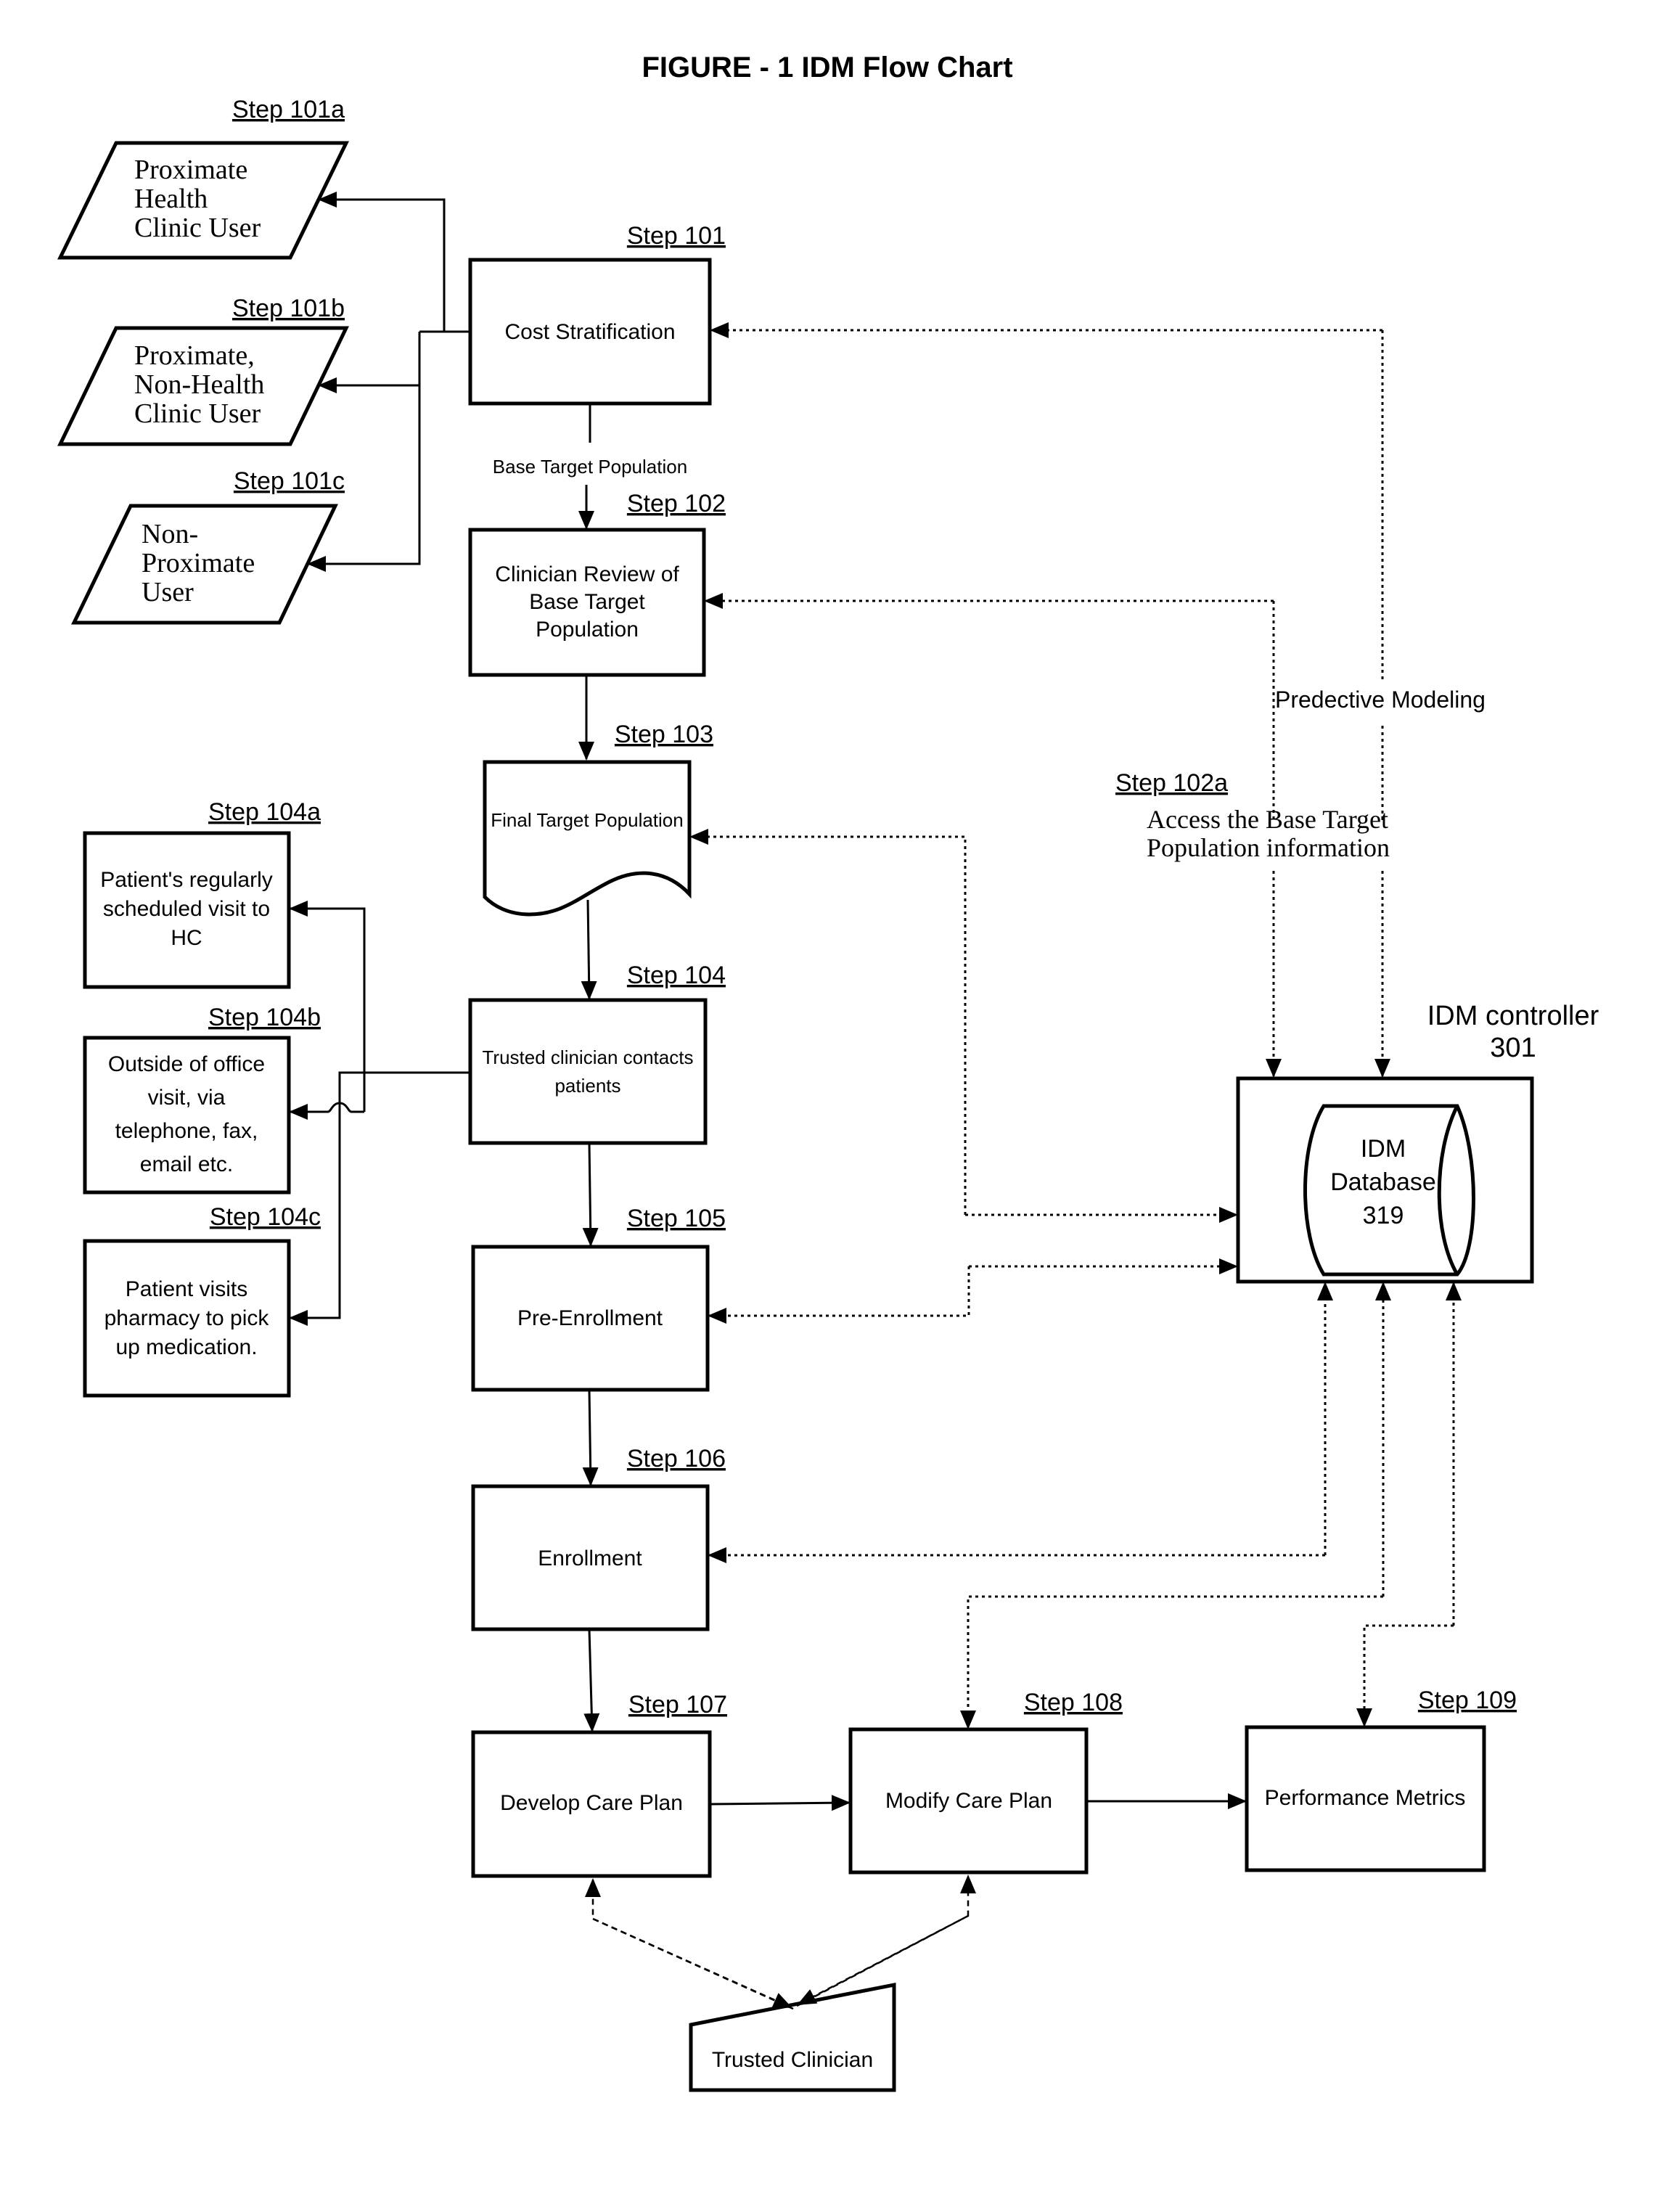 The height and width of the screenshot is (2204, 1680). What do you see at coordinates (692, 1963) in the screenshot?
I see `dashed-107-to-clinician` at bounding box center [692, 1963].